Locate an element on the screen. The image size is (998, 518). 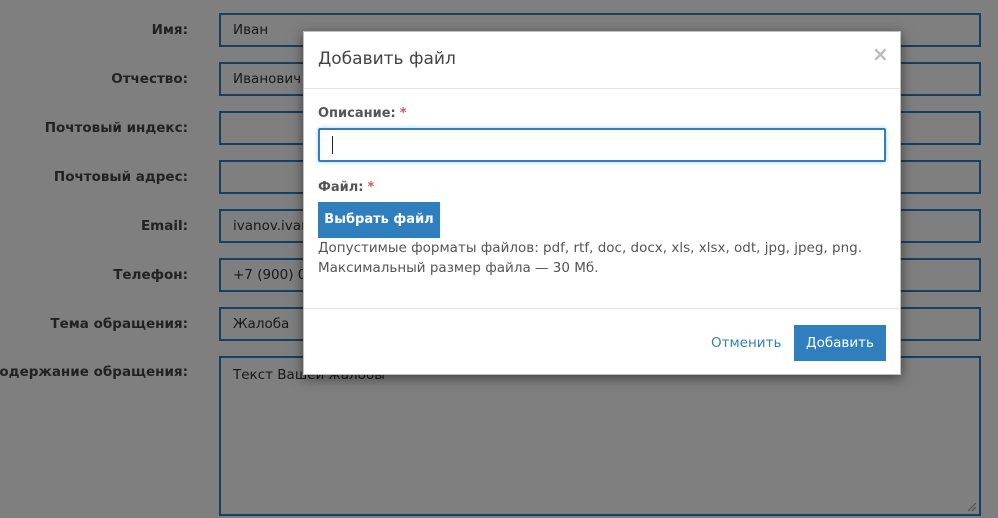
max-size-hint: Максимальный размер файла — 30 Мб. is located at coordinates (458, 268).